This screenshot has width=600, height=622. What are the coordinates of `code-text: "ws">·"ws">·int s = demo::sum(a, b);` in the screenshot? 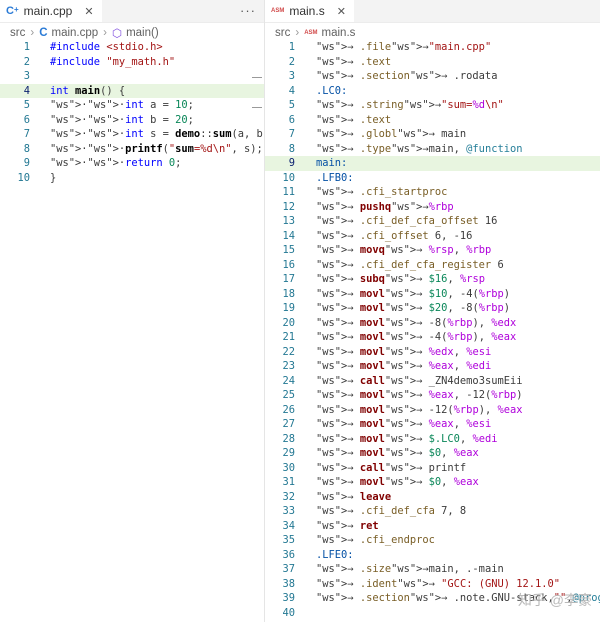 It's located at (157, 134).